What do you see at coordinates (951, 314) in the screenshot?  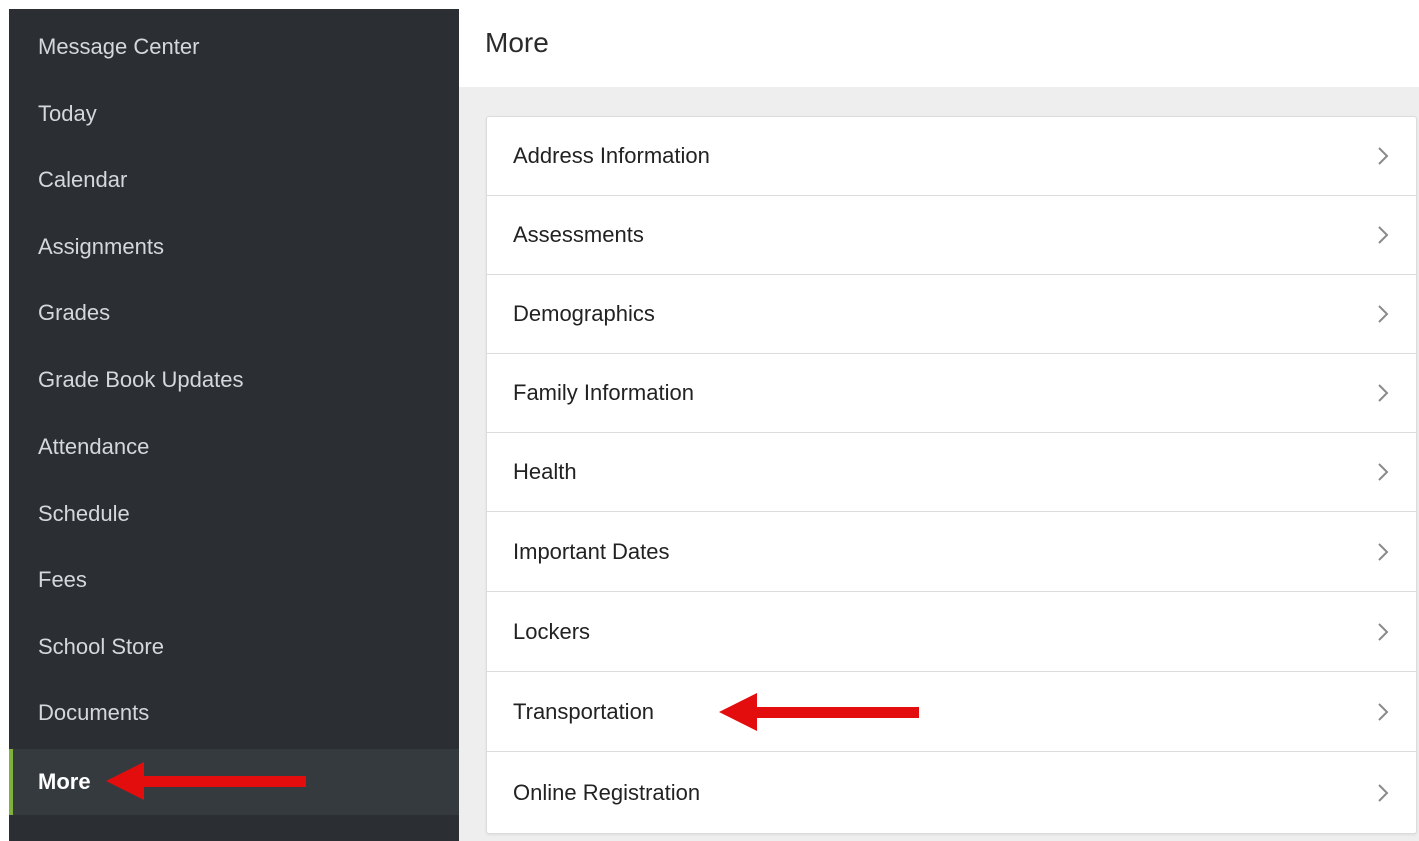 I see `menu-item-demographics: Demographics` at bounding box center [951, 314].